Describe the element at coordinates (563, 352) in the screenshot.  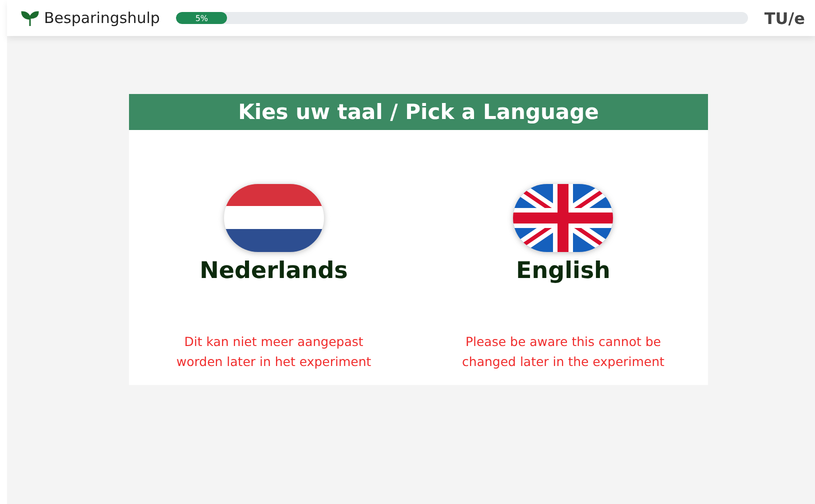
I see `warning-text: Please be aware this cannot be changed later in the experiment` at that location.